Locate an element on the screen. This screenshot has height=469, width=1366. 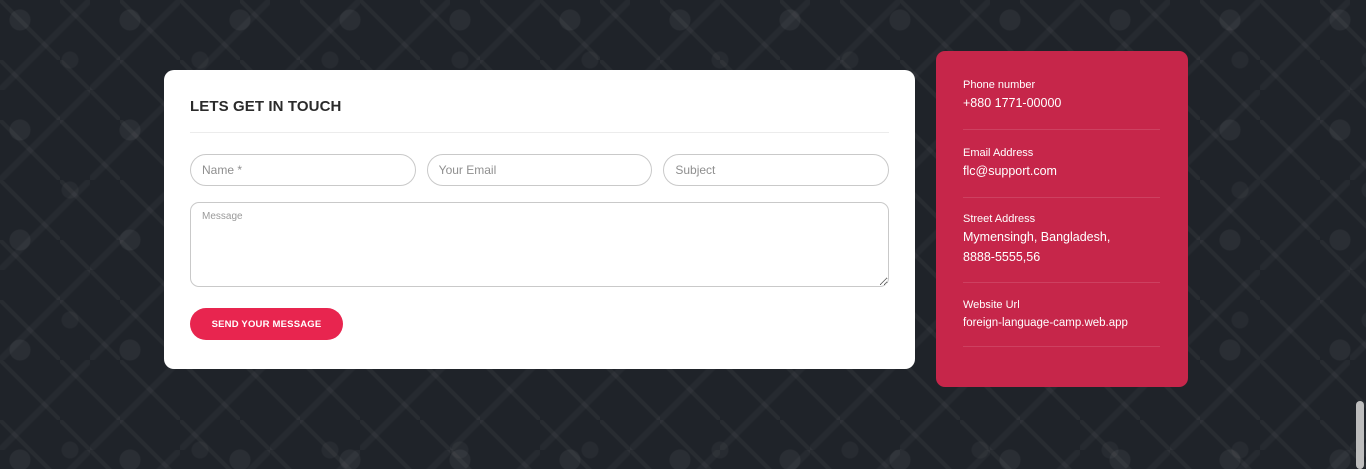
page-scrollbar is located at coordinates (1360, 435).